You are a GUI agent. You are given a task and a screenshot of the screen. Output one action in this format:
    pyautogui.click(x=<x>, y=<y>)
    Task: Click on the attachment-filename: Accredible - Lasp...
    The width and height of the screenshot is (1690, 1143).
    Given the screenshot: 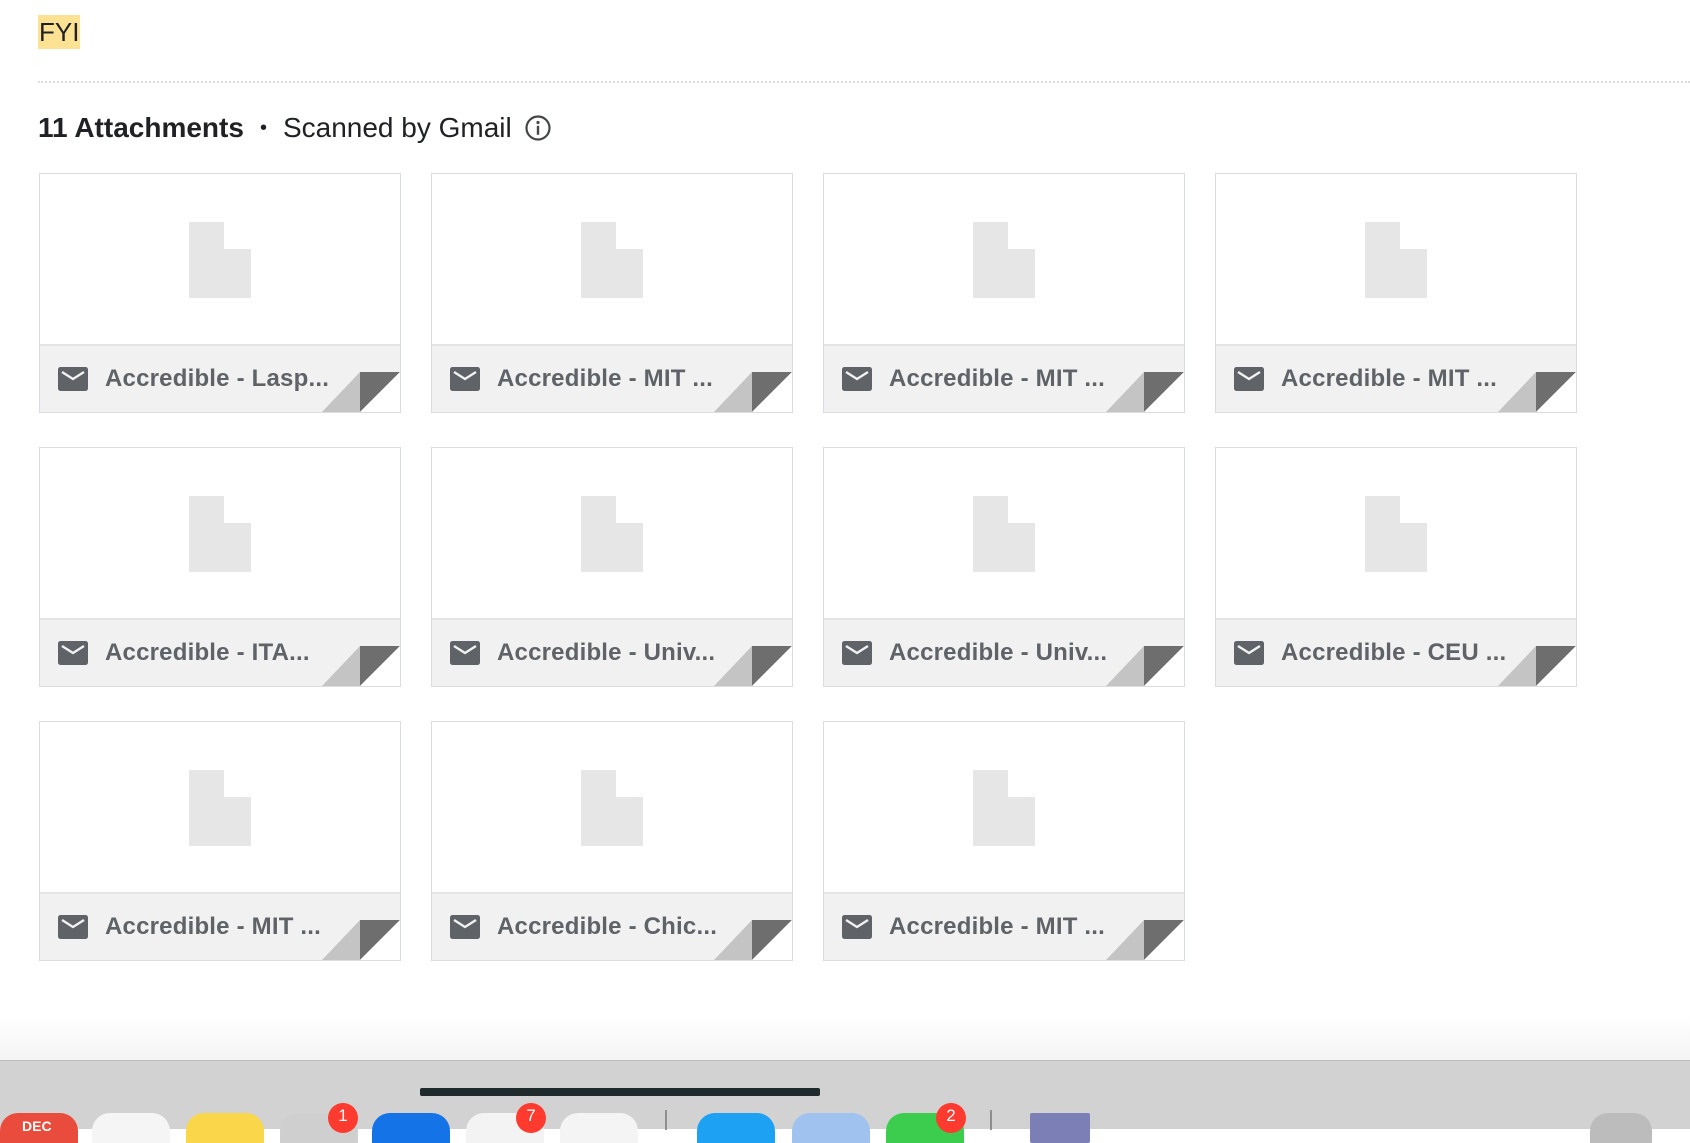 What is the action you would take?
    pyautogui.click(x=217, y=378)
    